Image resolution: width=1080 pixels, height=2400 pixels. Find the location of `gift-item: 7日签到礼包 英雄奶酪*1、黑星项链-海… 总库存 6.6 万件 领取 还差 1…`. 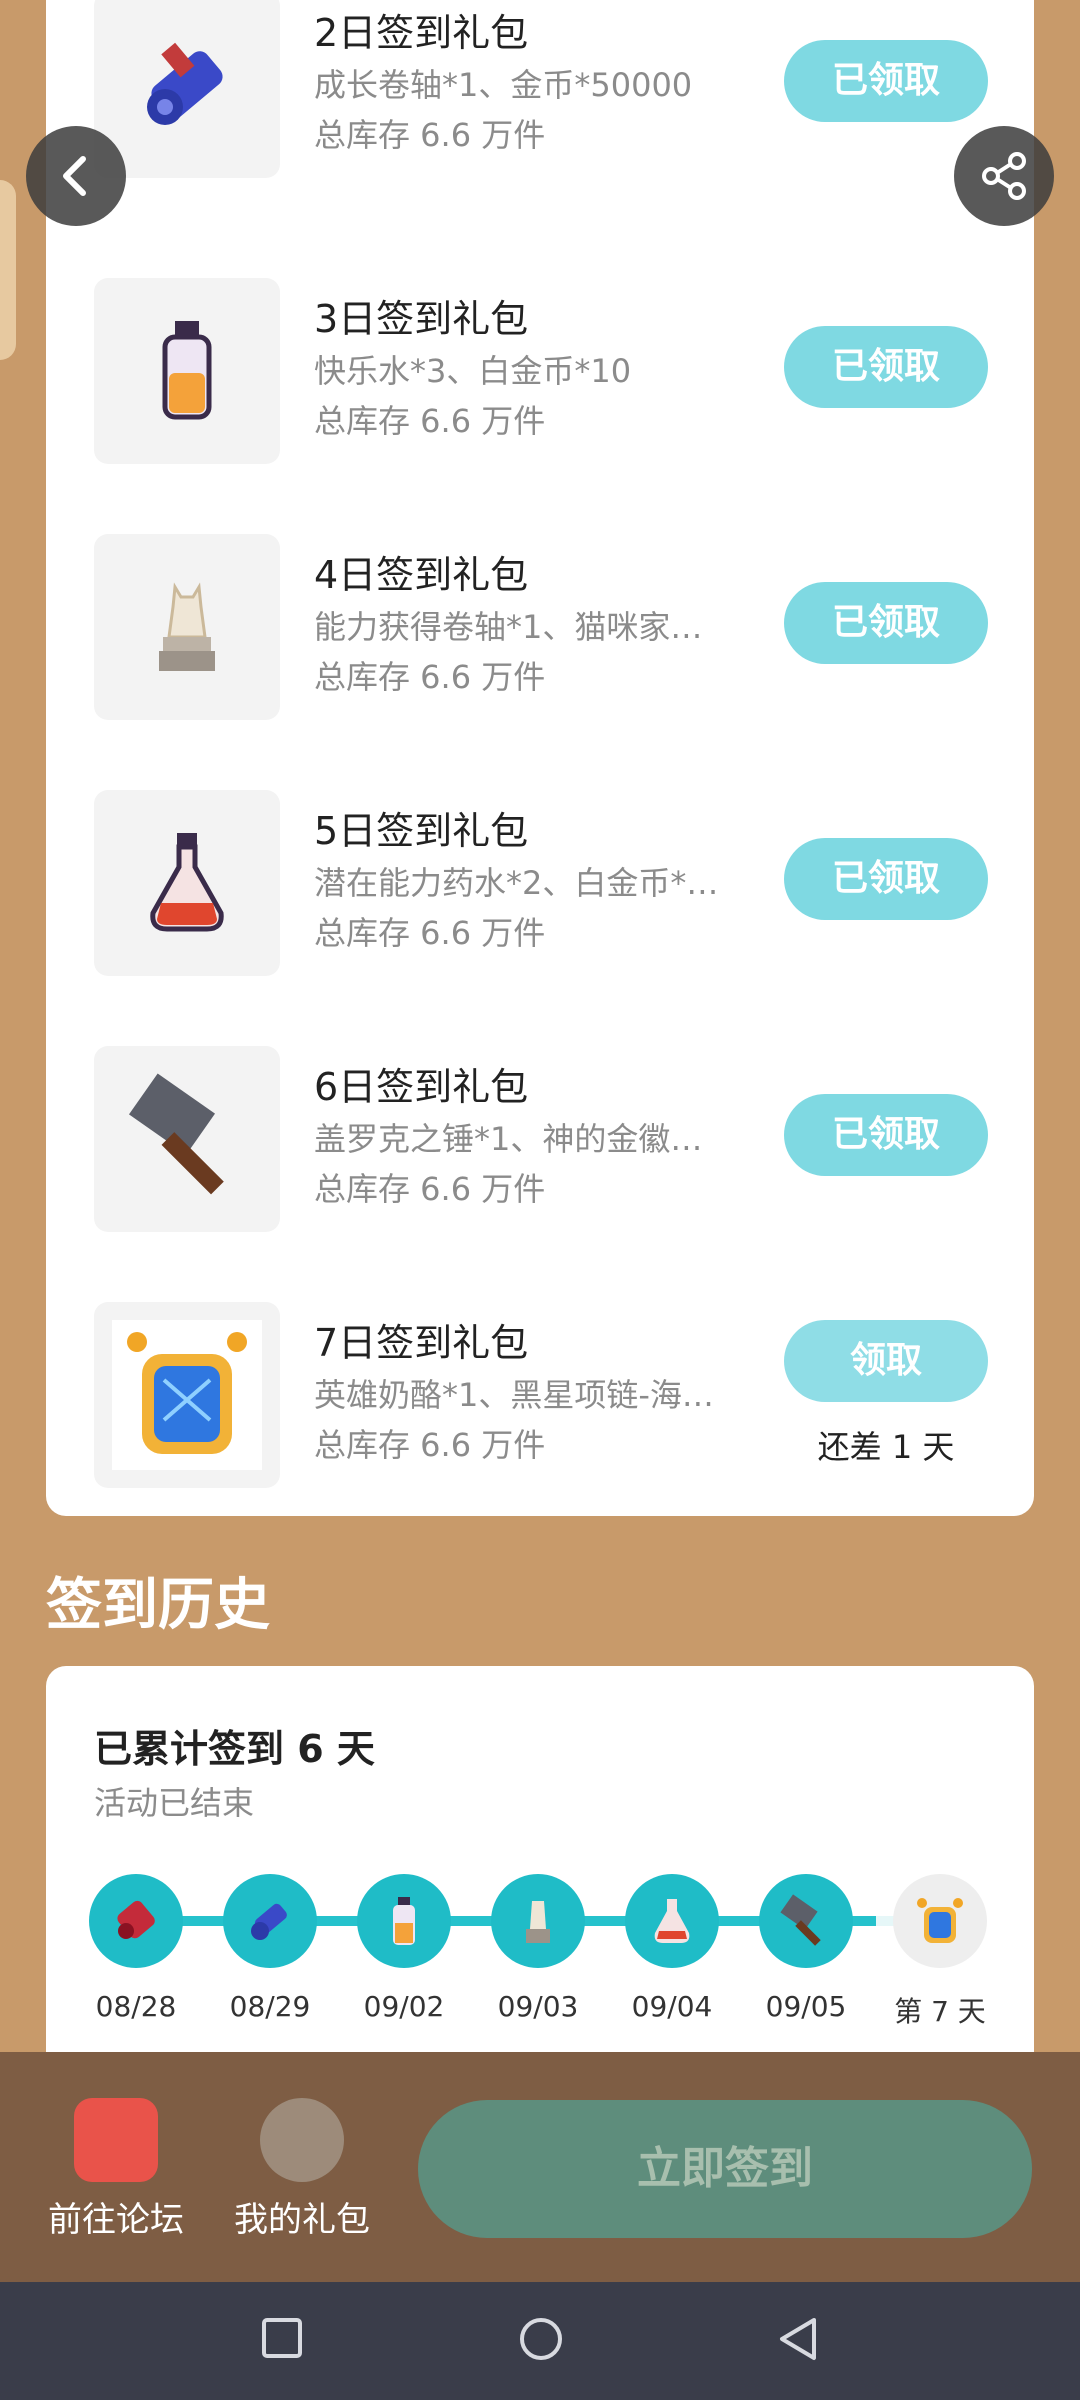

gift-item: 7日签到礼包 英雄奶酪*1、黑星项链-海… 总库存 6.6 万件 领取 还差 1… is located at coordinates (540, 1393).